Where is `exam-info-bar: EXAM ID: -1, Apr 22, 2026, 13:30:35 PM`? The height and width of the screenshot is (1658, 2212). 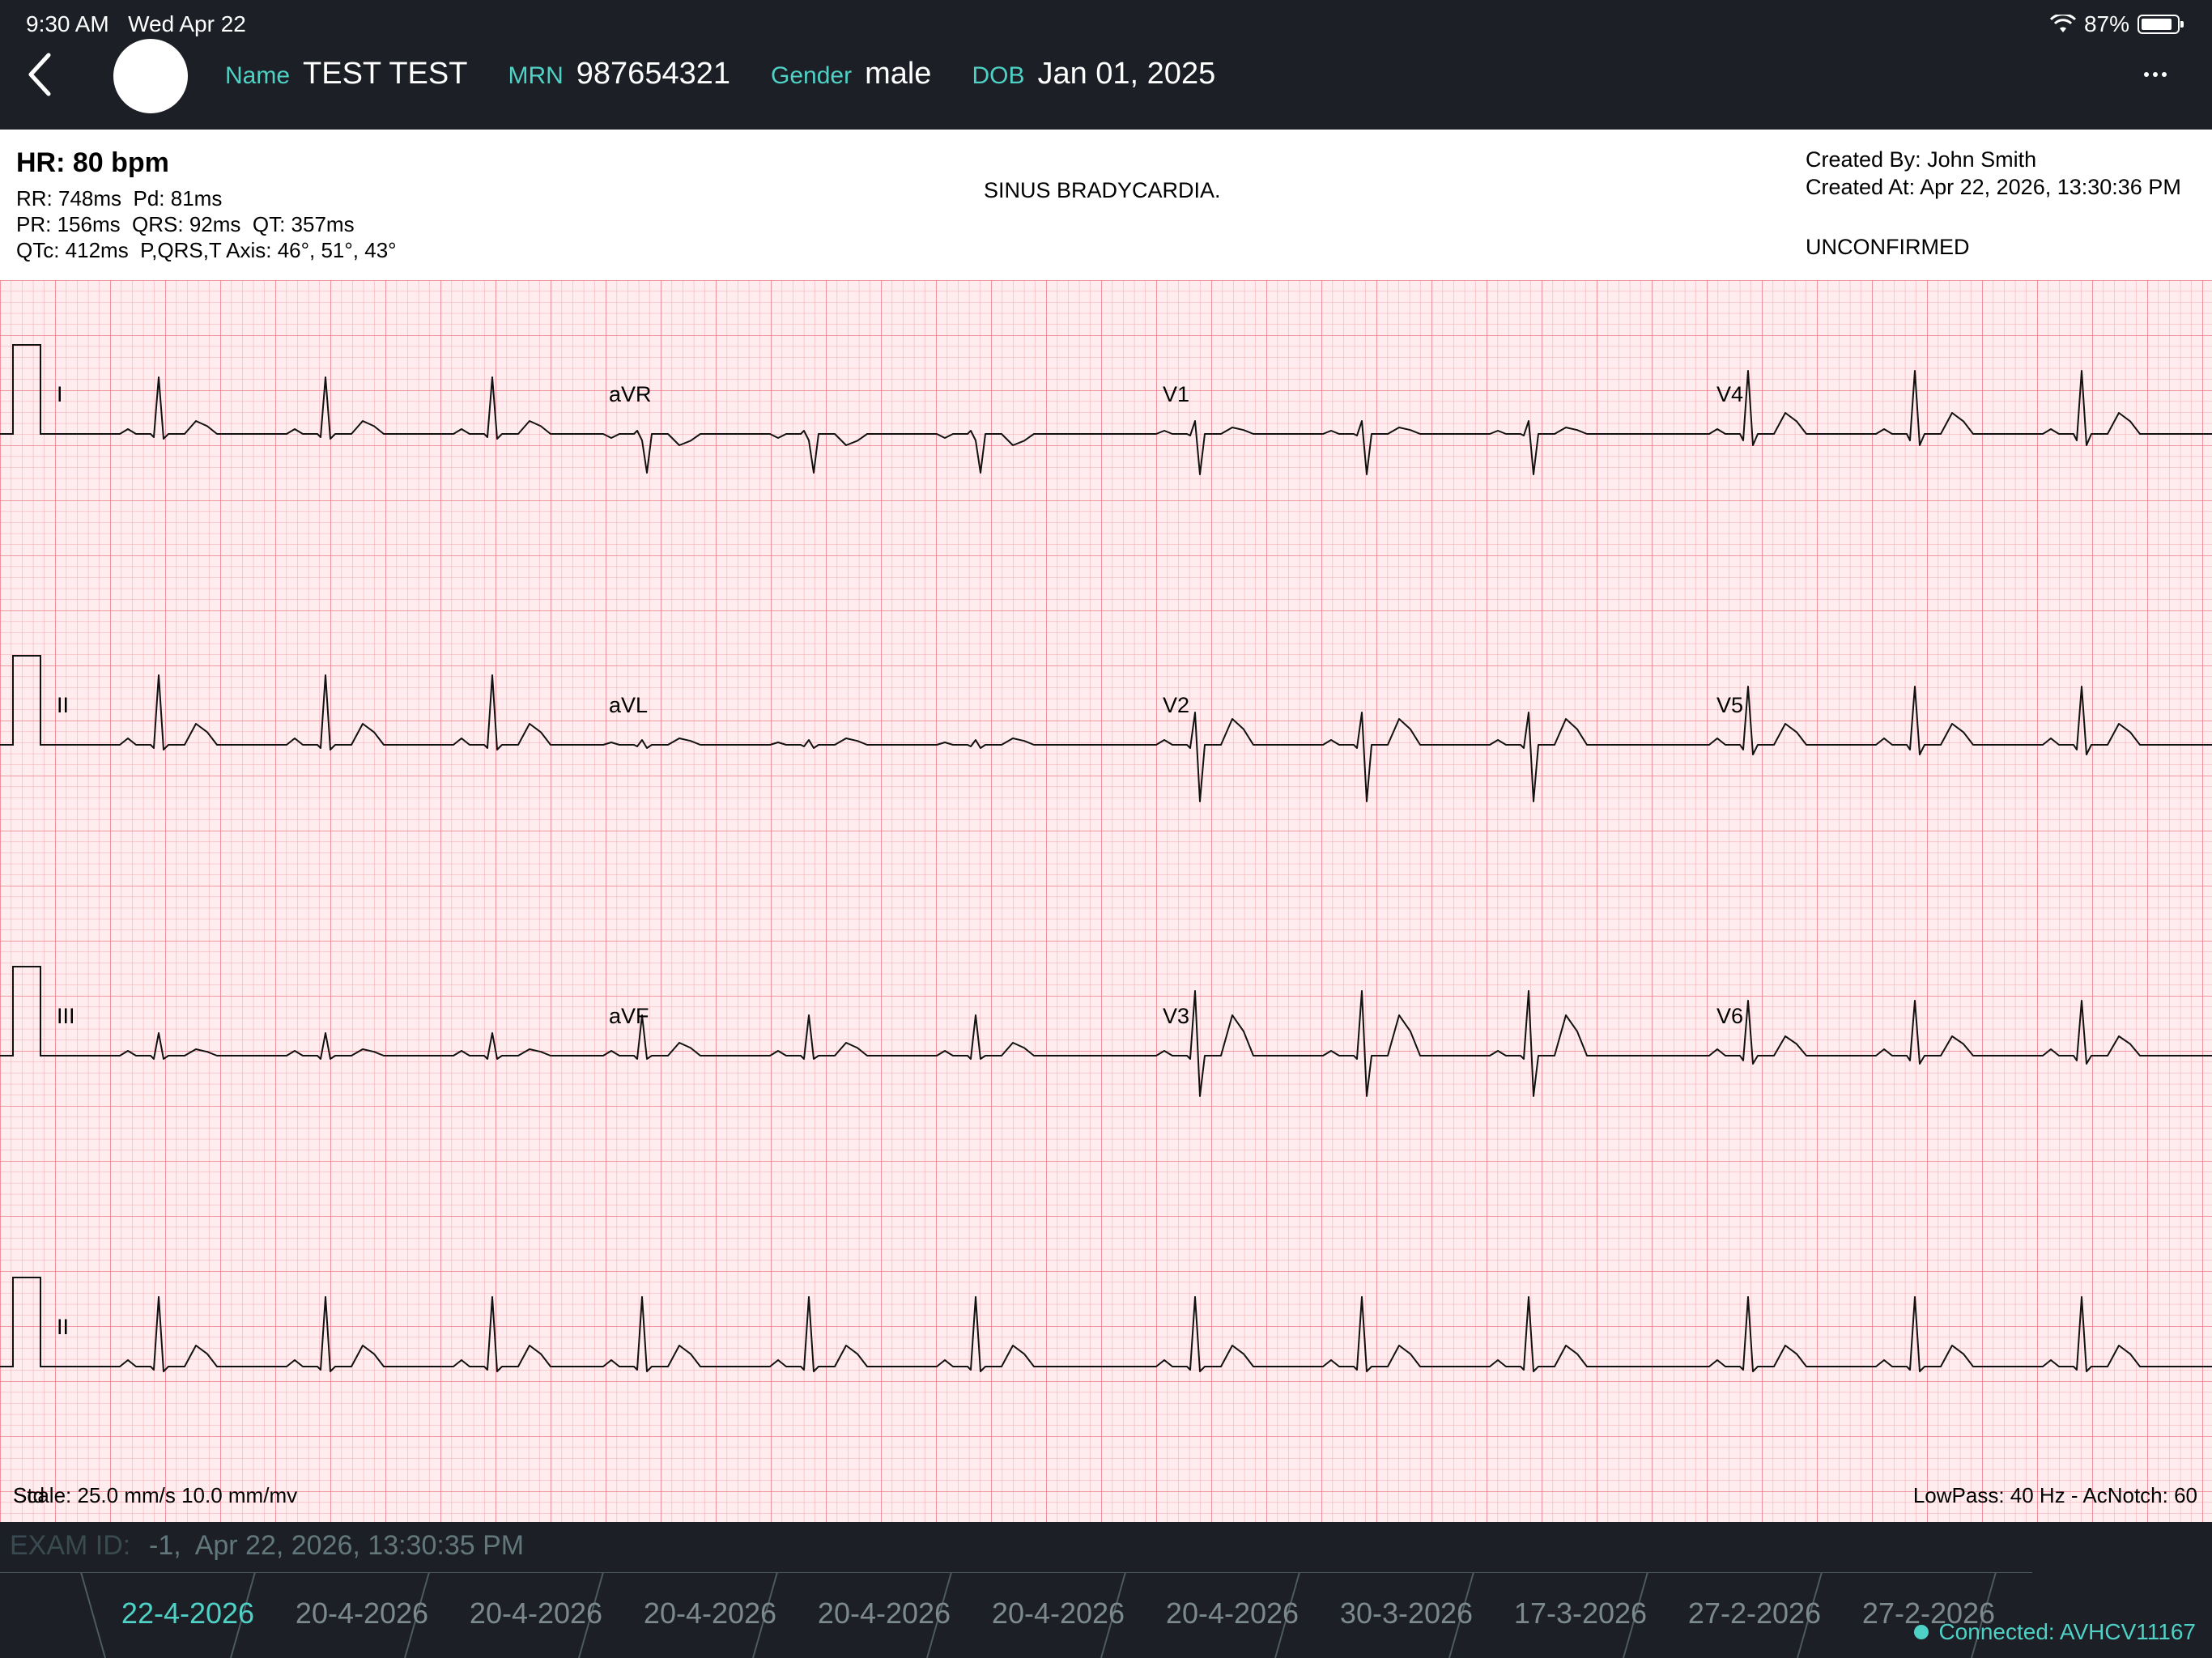 exam-info-bar: EXAM ID: -1, Apr 22, 2026, 13:30:35 PM is located at coordinates (1106, 1547).